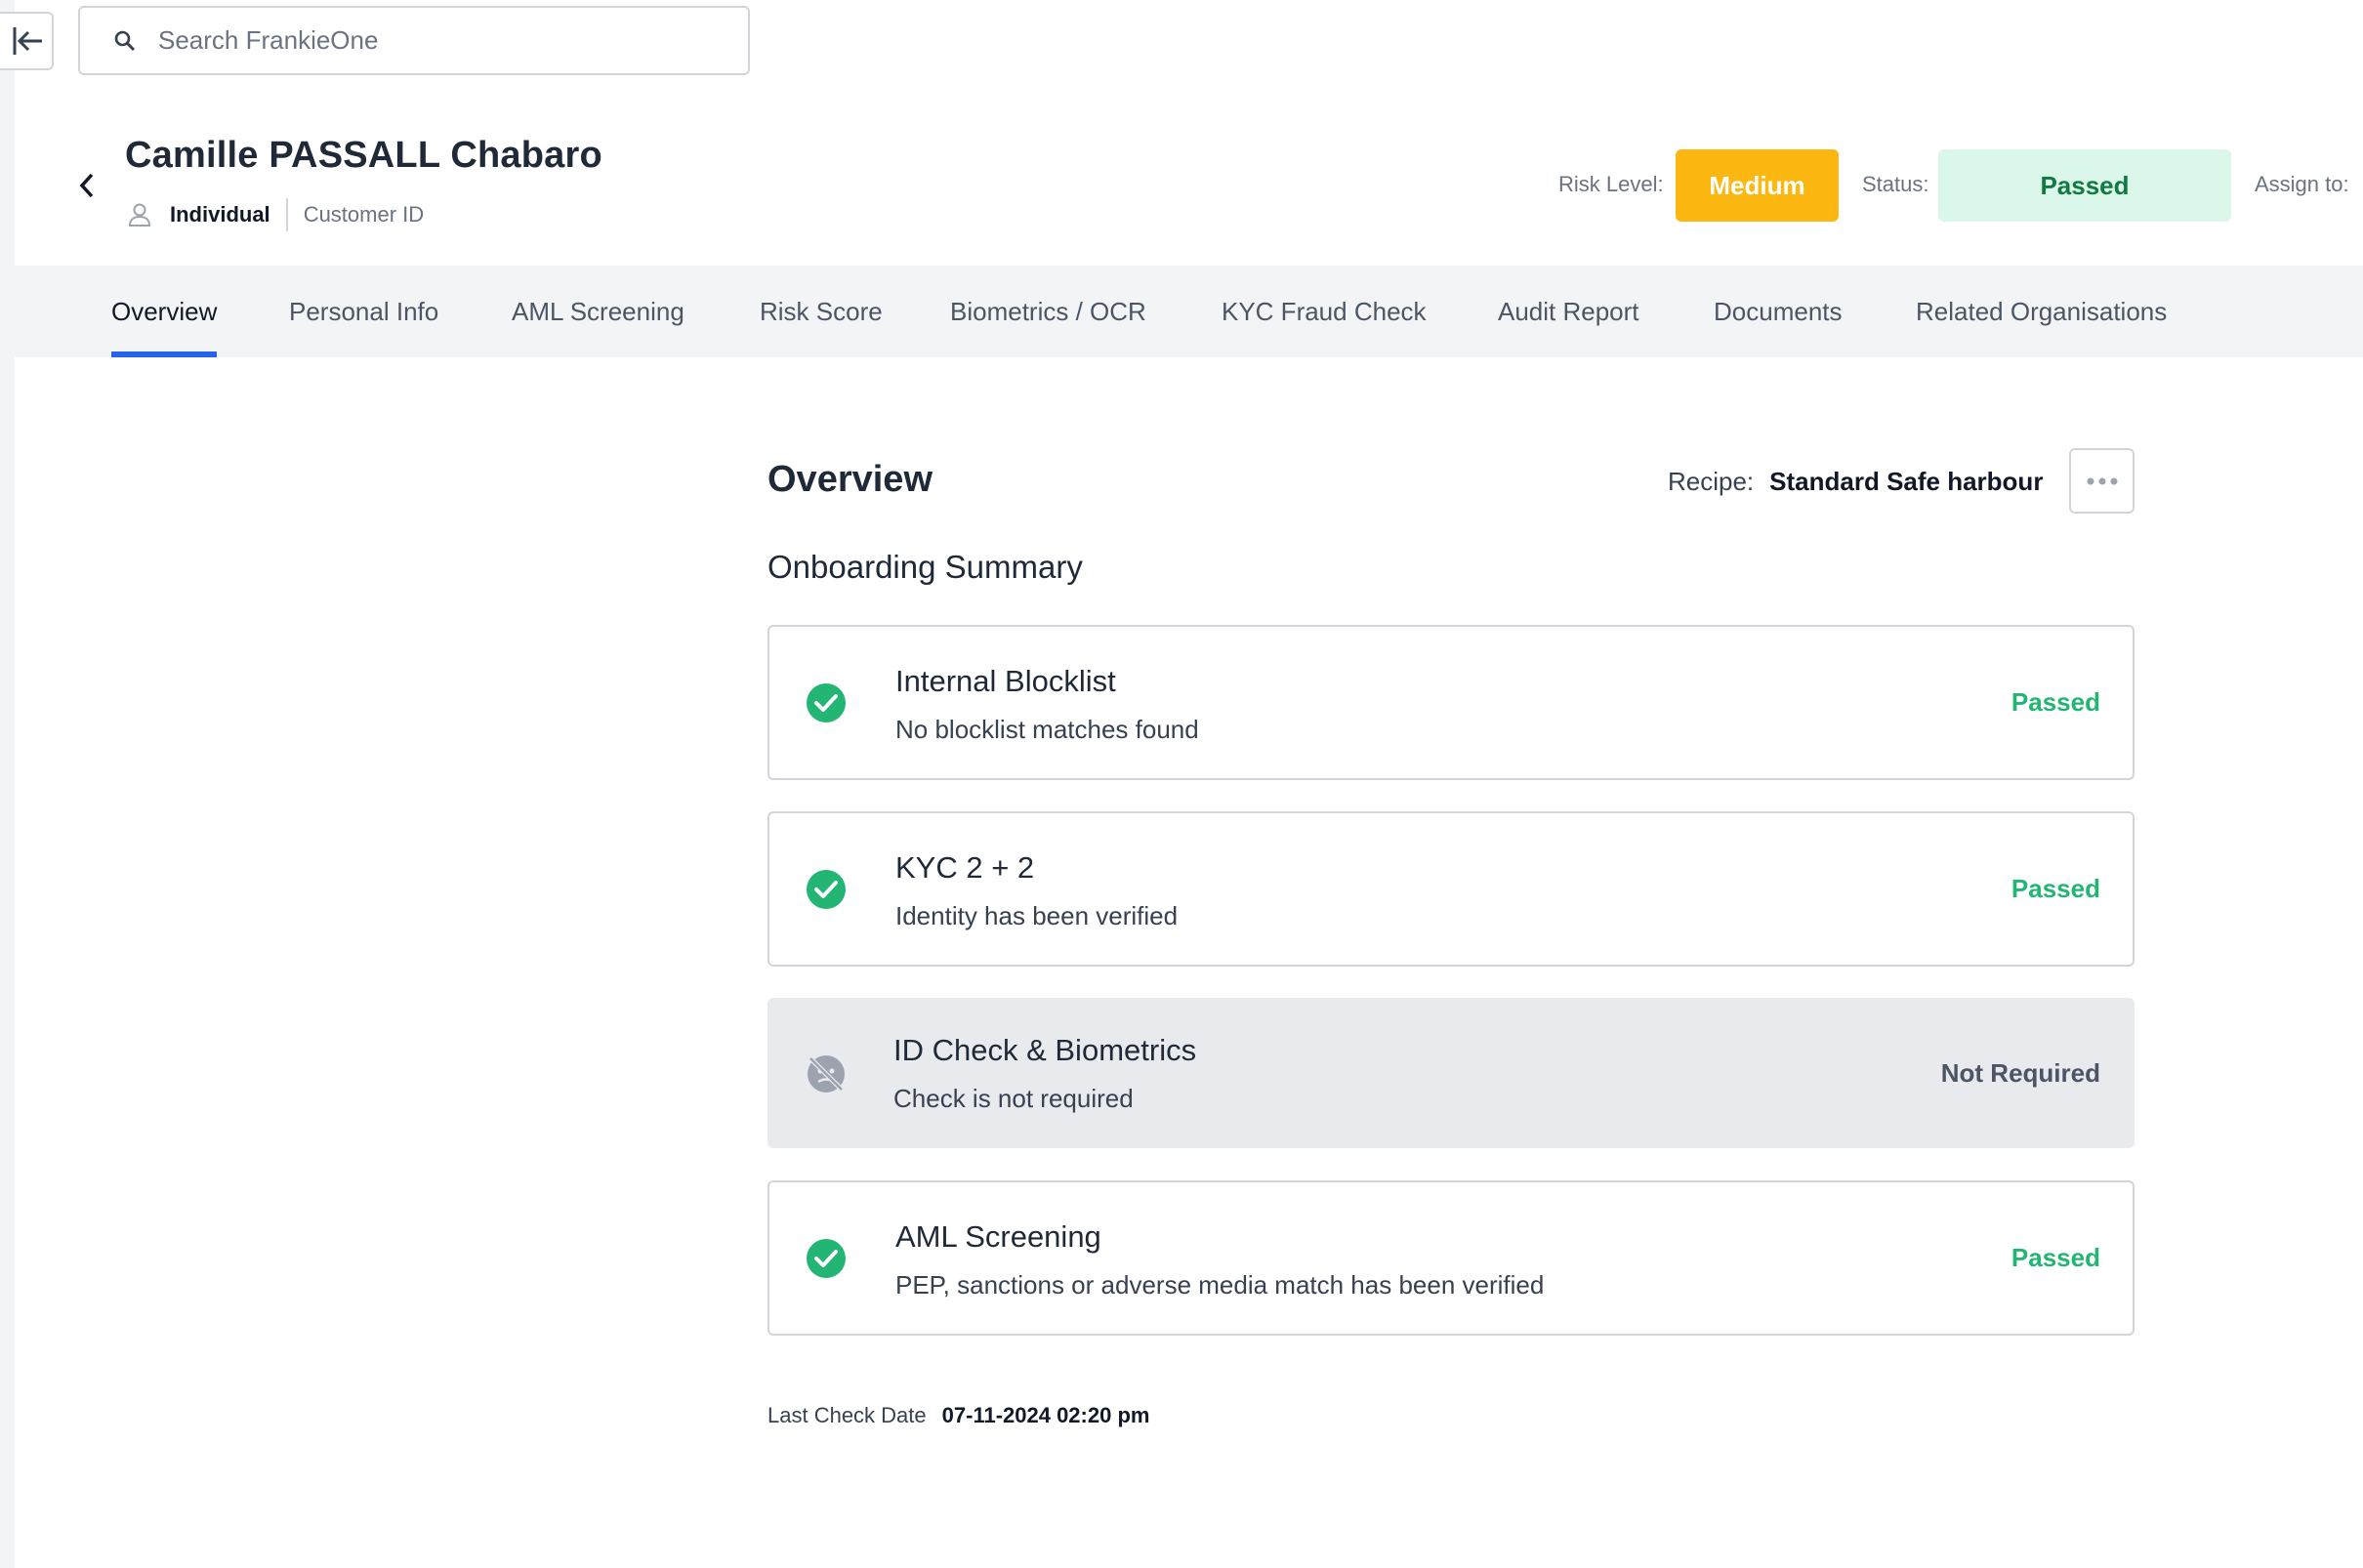 The height and width of the screenshot is (1568, 2363). I want to click on recipe: Recipe: Standard Safe harbour, so click(1855, 482).